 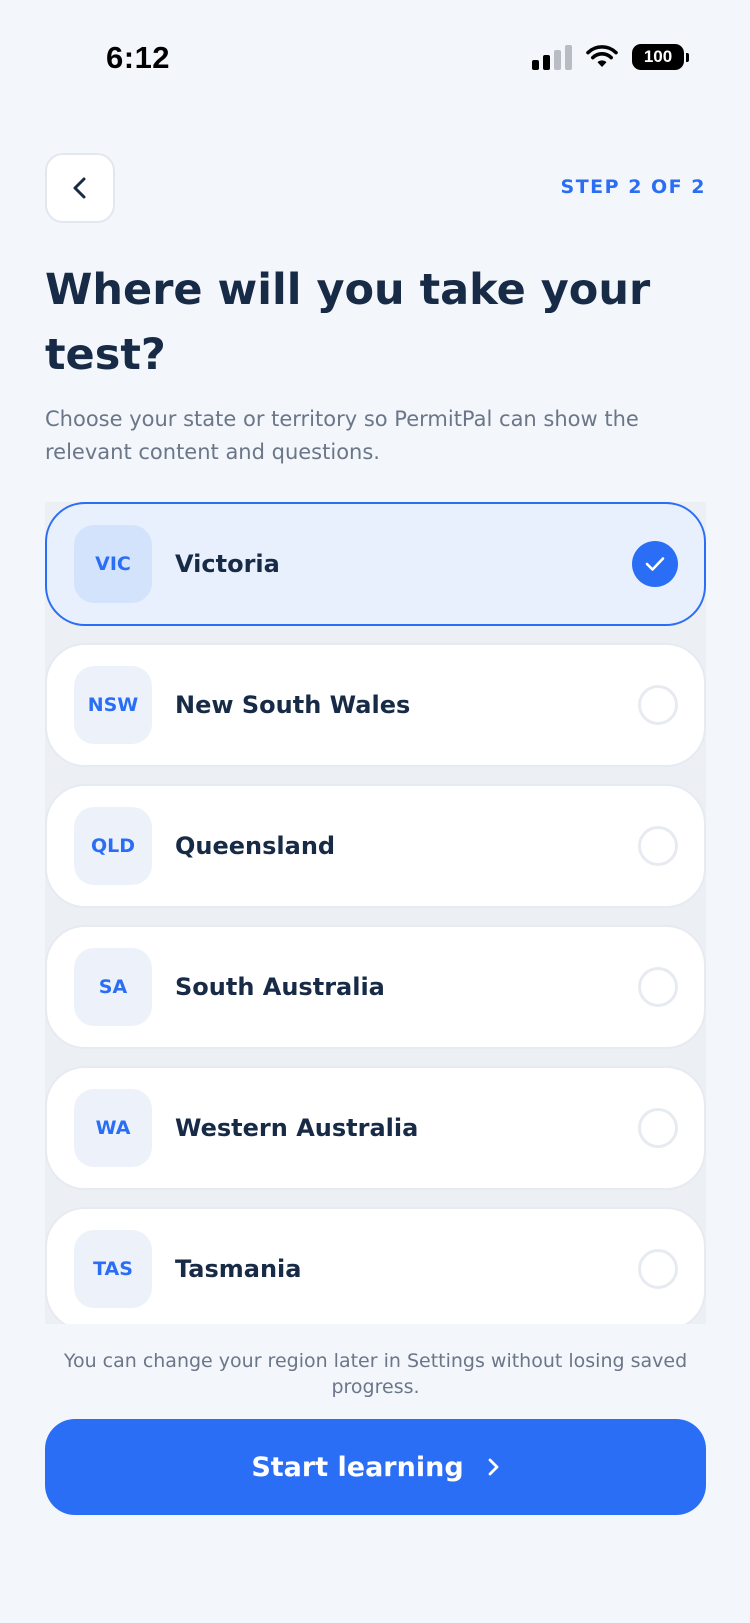 What do you see at coordinates (280, 987) in the screenshot?
I see `state-name: South Australia` at bounding box center [280, 987].